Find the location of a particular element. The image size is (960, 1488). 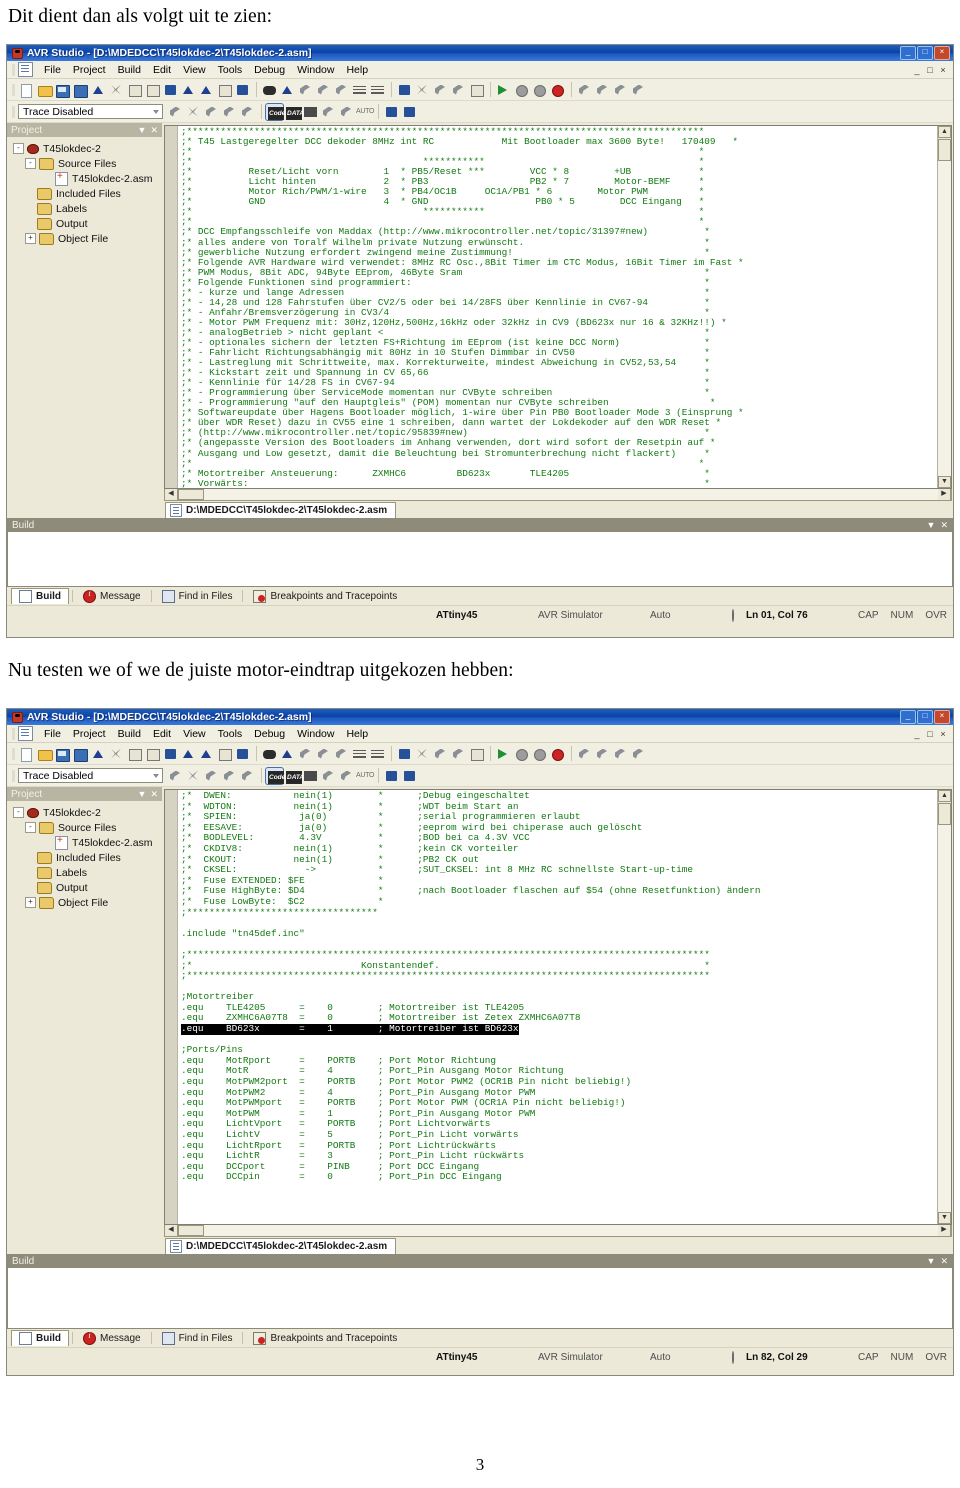

scroll-left-icon: ◀ is located at coordinates (171, 1230).